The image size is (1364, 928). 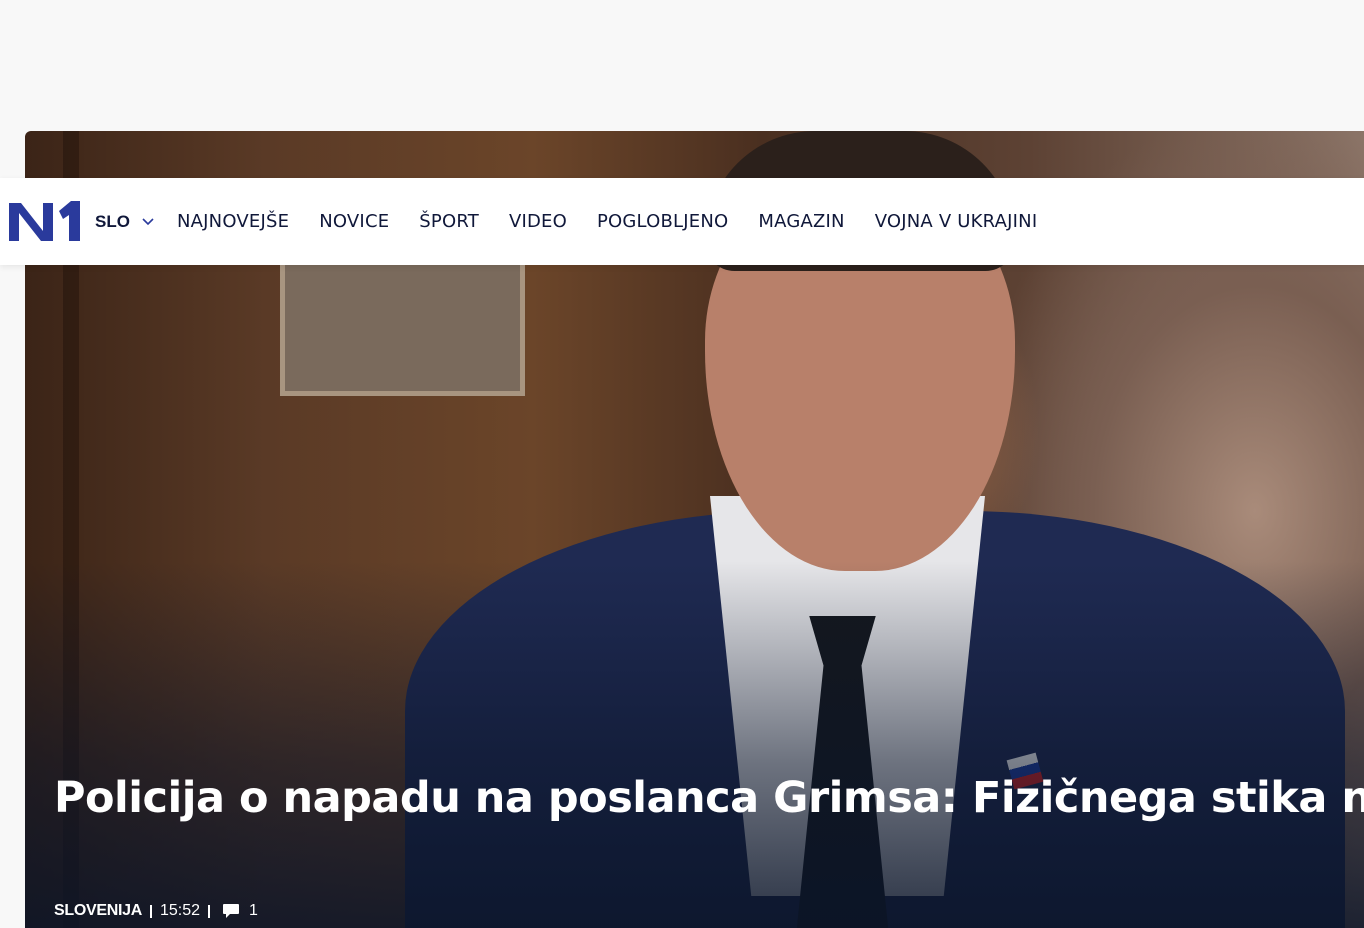 What do you see at coordinates (231, 911) in the screenshot?
I see `comment-bubble-icon` at bounding box center [231, 911].